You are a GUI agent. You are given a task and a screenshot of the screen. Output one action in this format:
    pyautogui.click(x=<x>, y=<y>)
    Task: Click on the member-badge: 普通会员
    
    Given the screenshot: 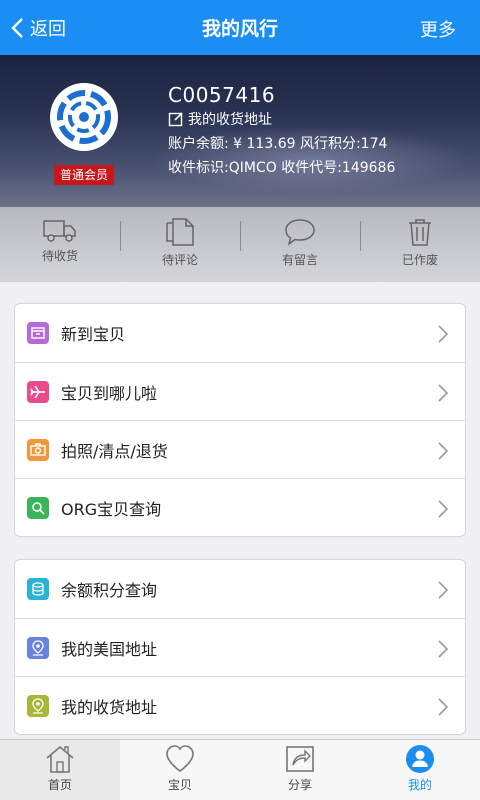 What is the action you would take?
    pyautogui.click(x=84, y=175)
    